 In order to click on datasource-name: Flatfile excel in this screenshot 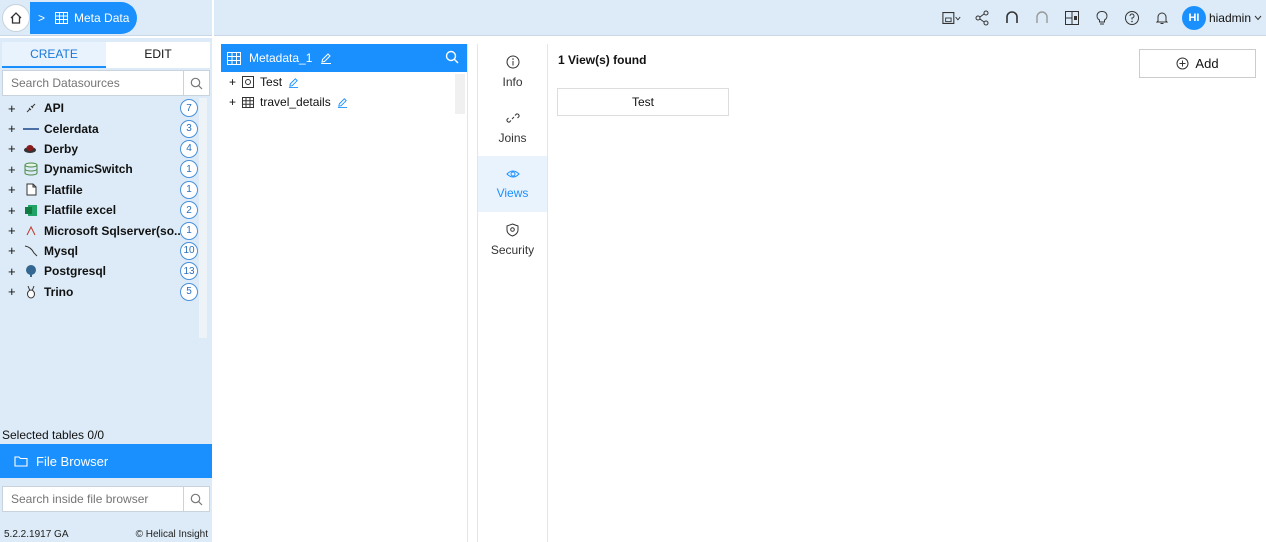, I will do `click(80, 210)`.